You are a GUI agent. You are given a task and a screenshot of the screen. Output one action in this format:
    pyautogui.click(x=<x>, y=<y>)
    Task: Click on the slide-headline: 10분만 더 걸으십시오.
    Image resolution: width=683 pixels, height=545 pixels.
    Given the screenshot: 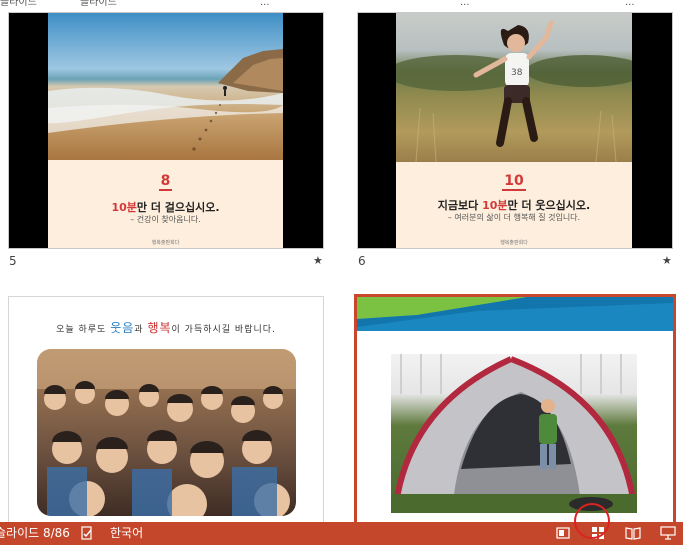 What is the action you would take?
    pyautogui.click(x=165, y=207)
    